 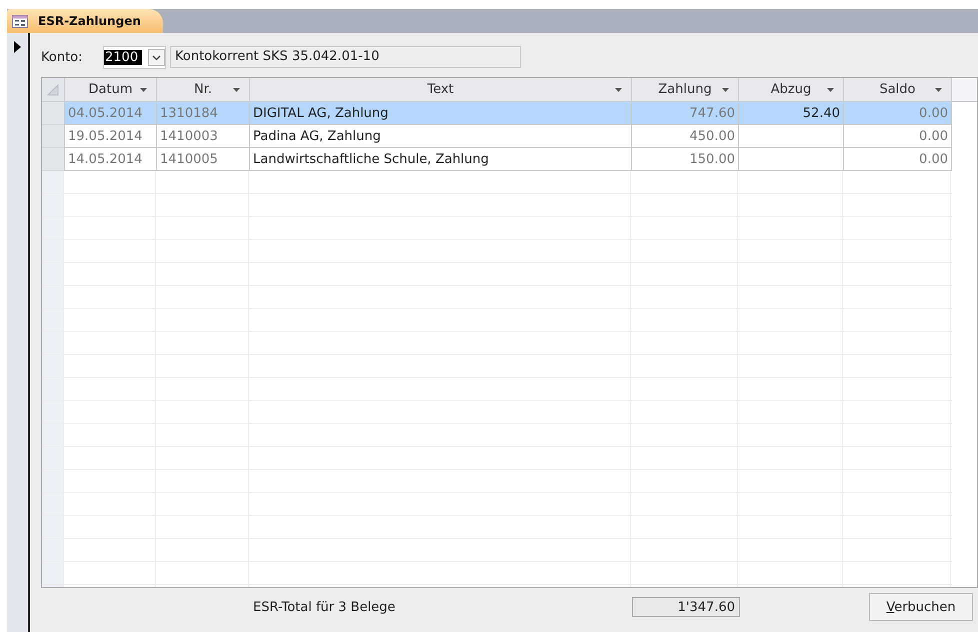 What do you see at coordinates (441, 159) in the screenshot?
I see `table-cell: Landwirtschaftliche Schule, Zahlung` at bounding box center [441, 159].